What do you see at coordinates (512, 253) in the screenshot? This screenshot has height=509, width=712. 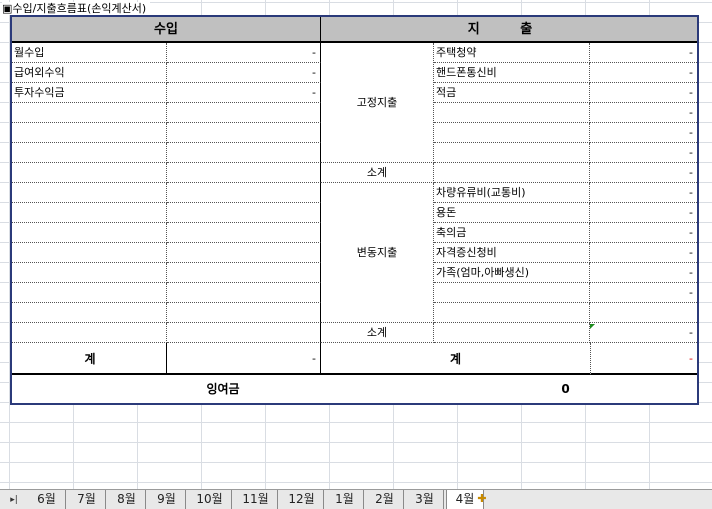 I see `expense-item-label: 자격증신청비` at bounding box center [512, 253].